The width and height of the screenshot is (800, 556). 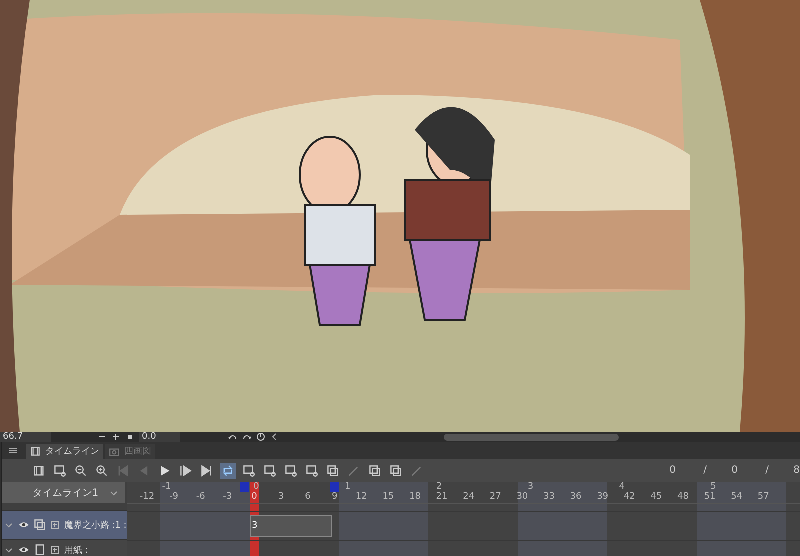 What do you see at coordinates (95, 526) in the screenshot?
I see `layer-name: 魔界之小路 :1 :` at bounding box center [95, 526].